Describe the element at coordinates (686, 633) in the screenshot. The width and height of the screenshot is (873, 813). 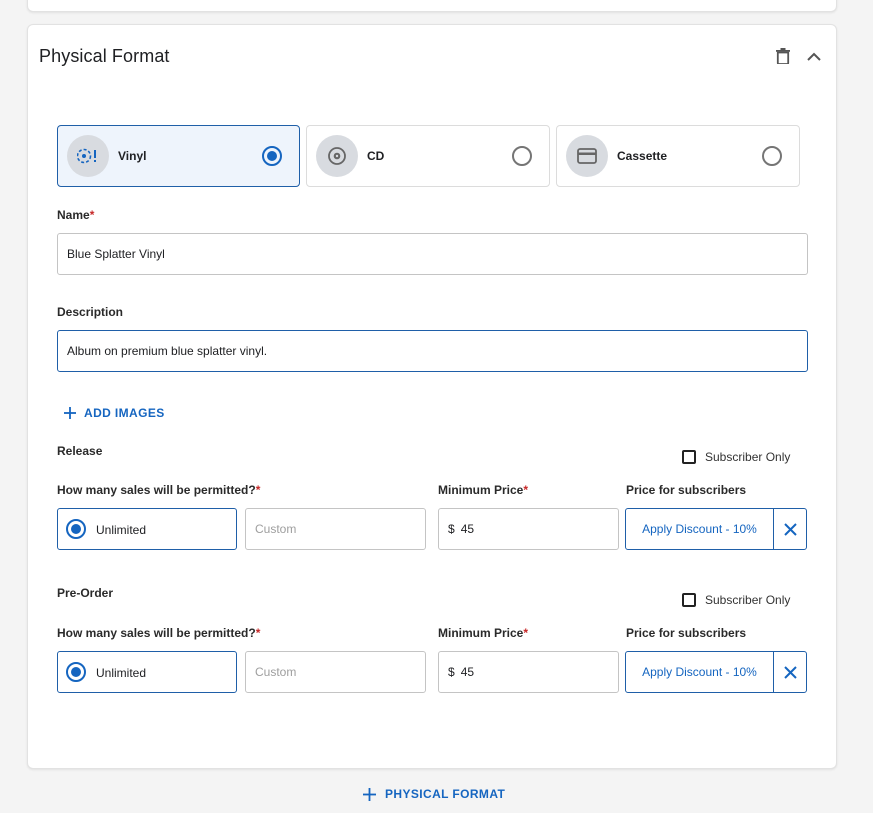
I see `preorder-subscriber-price-label: Price for subscribers` at that location.